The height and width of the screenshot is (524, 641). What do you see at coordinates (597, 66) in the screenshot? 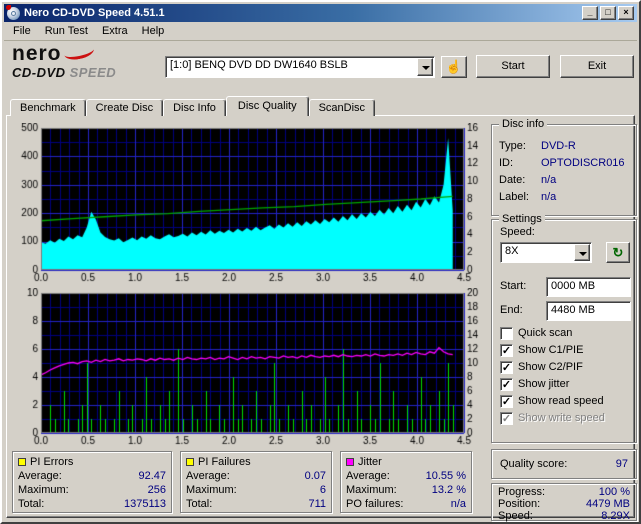
I see `exit-button: Exit` at bounding box center [597, 66].